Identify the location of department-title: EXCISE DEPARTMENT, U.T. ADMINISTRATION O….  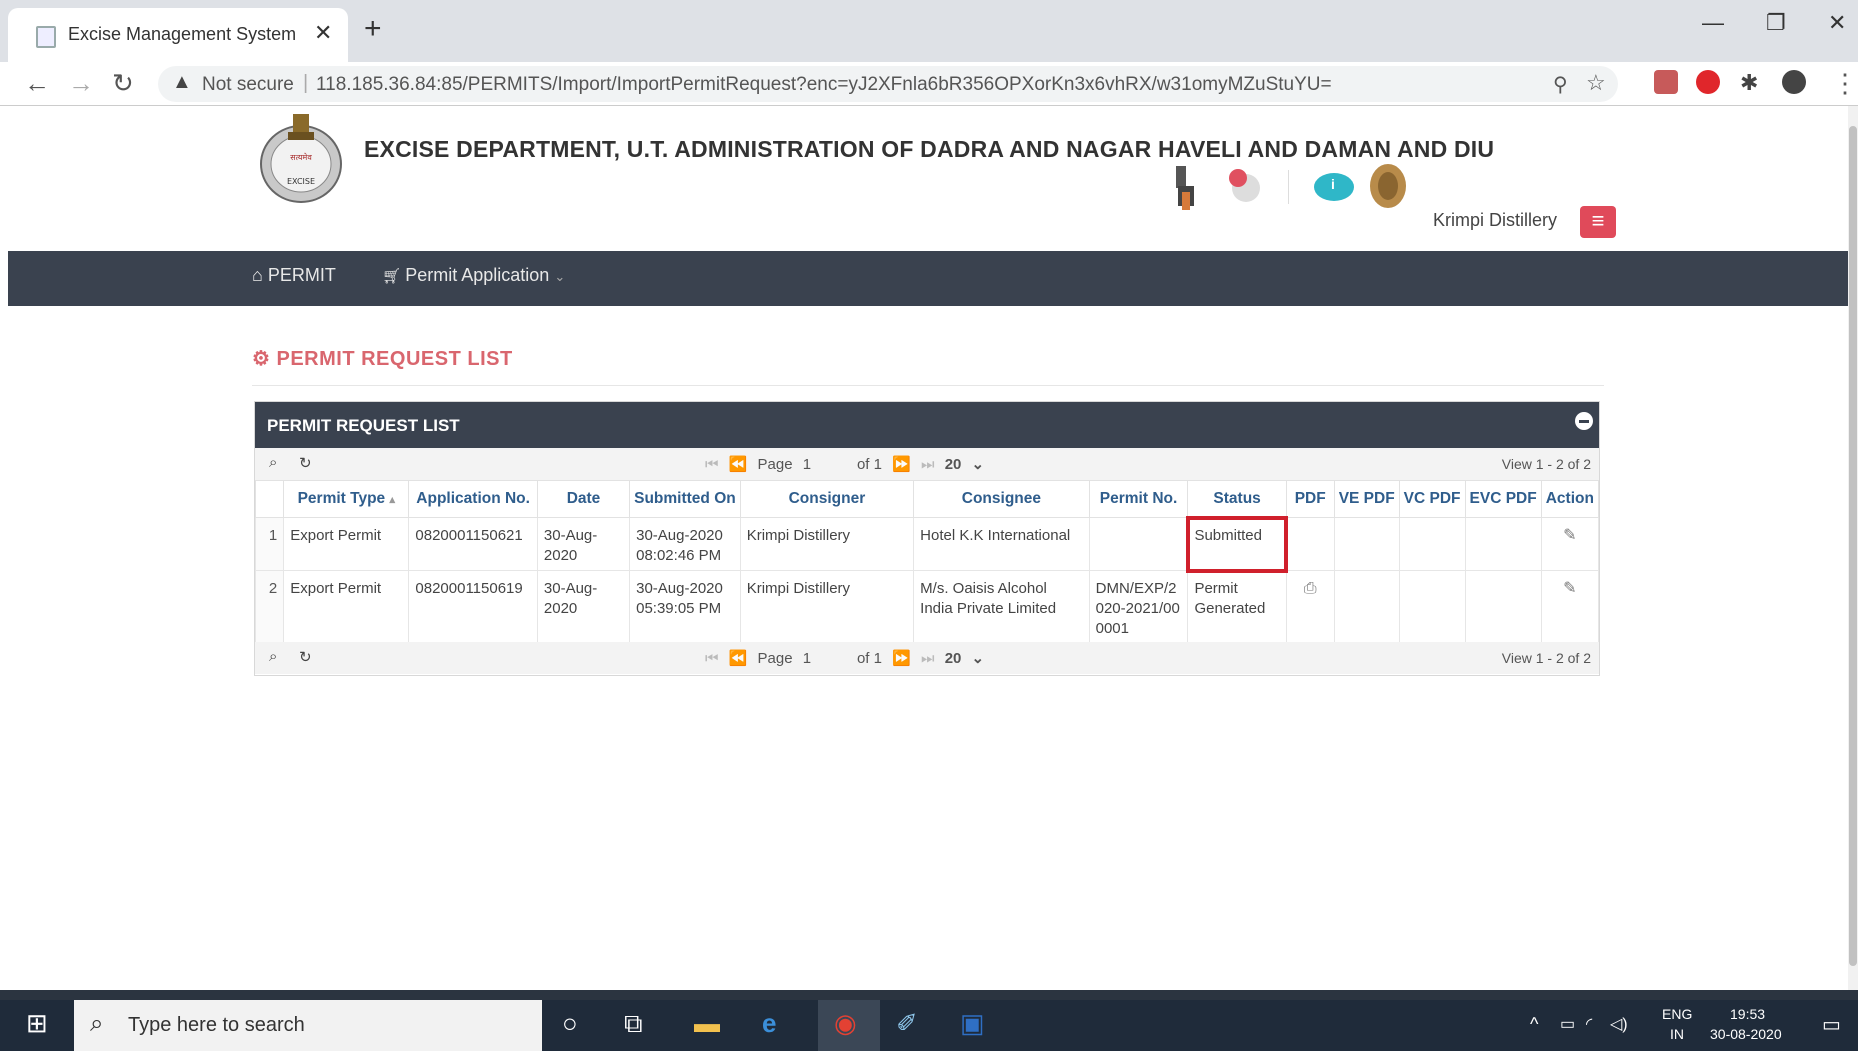
(929, 149).